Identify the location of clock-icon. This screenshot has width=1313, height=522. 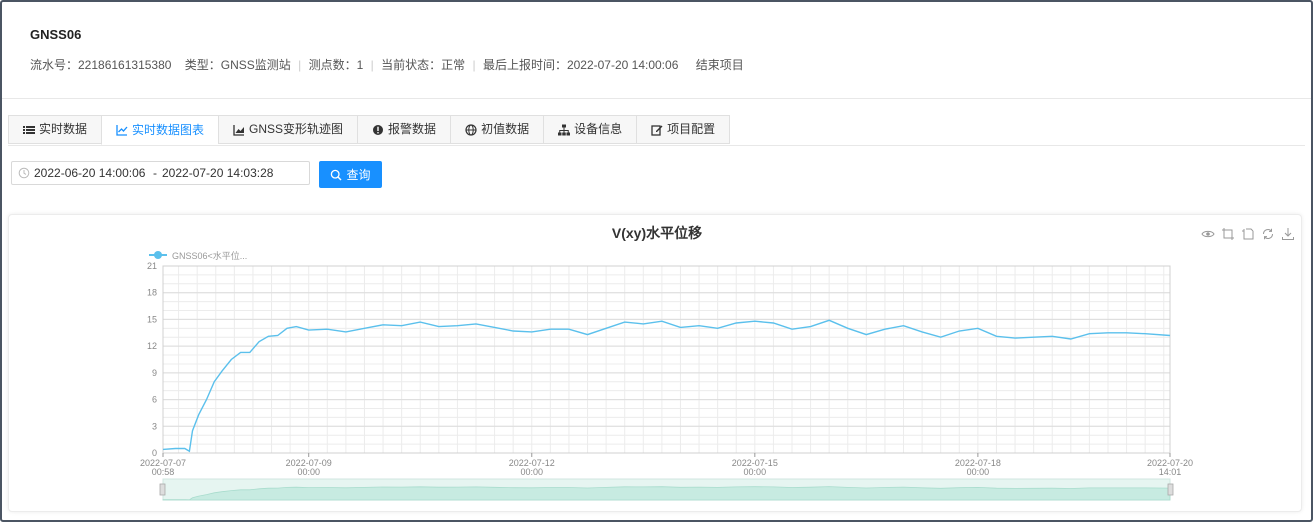
(24, 173).